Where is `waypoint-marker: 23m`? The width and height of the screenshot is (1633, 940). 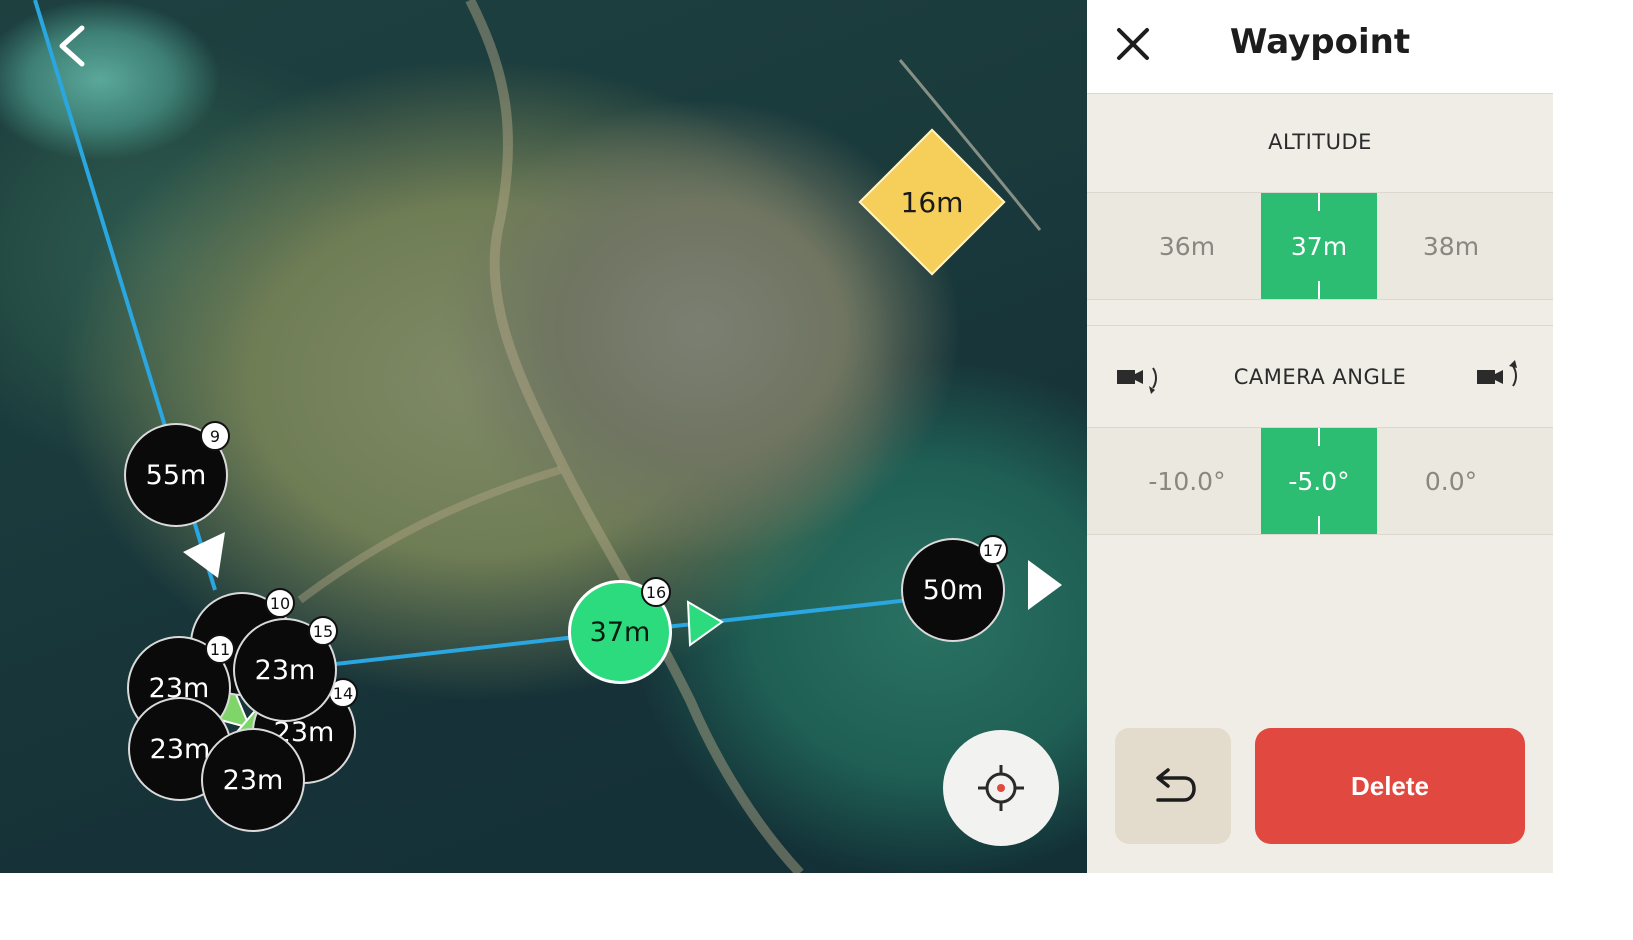
waypoint-marker: 23m is located at coordinates (253, 780).